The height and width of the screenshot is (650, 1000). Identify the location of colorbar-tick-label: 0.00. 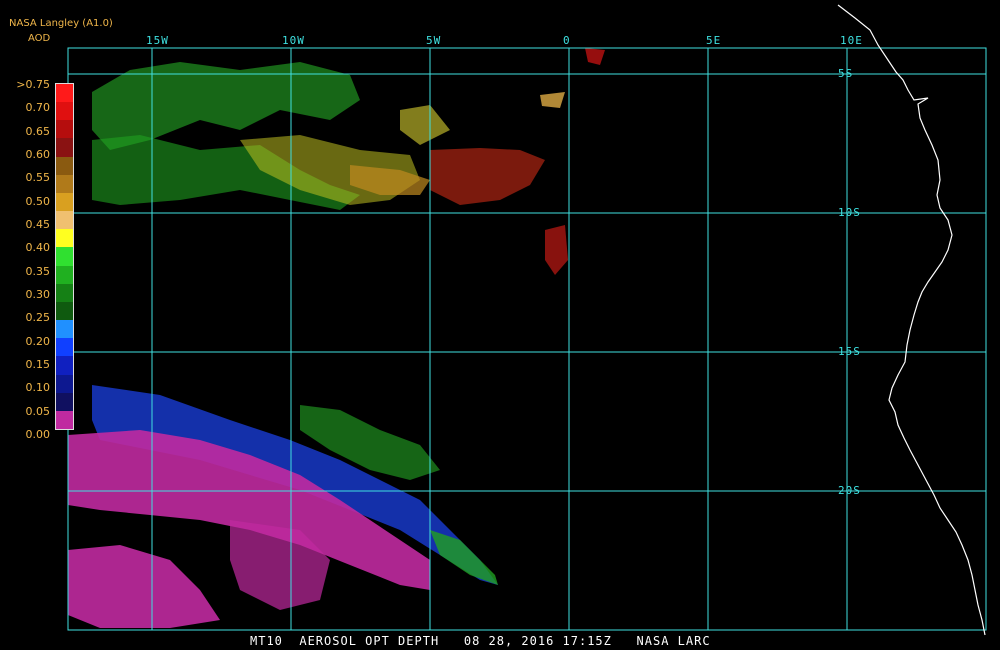
(38, 434).